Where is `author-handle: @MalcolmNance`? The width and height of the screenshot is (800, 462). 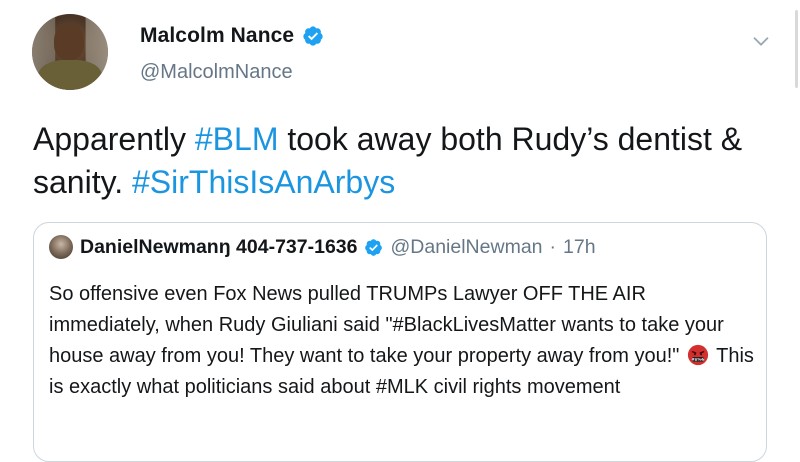
author-handle: @MalcolmNance is located at coordinates (216, 72).